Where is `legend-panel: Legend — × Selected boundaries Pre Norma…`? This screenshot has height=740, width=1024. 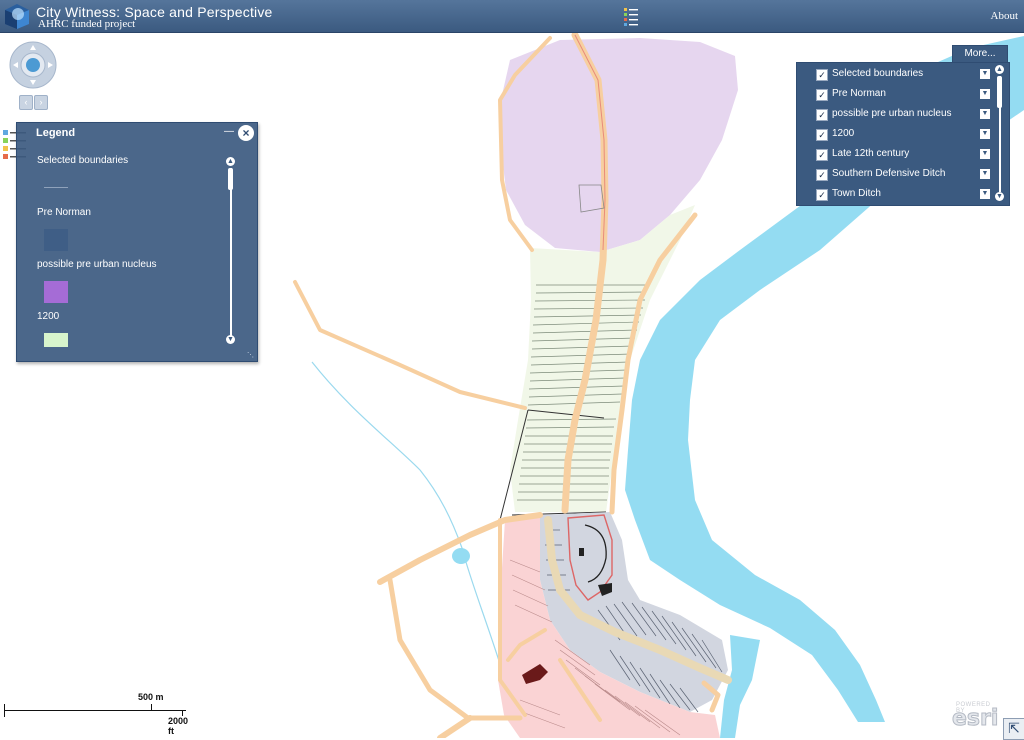 legend-panel: Legend — × Selected boundaries Pre Norma… is located at coordinates (137, 242).